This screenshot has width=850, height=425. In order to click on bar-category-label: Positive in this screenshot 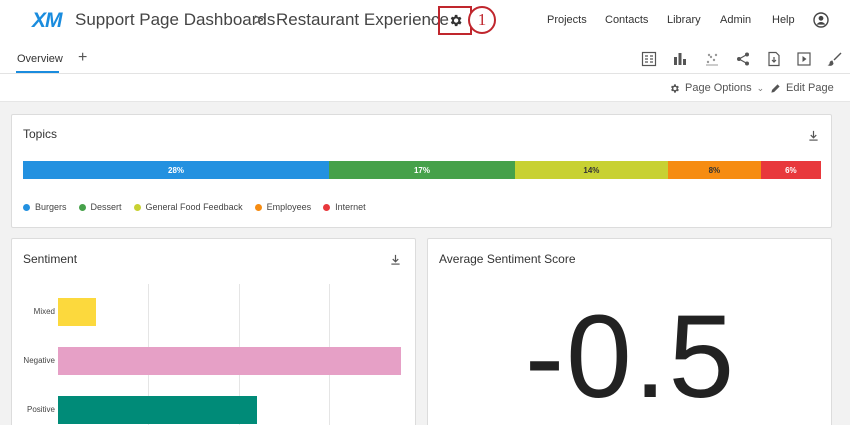, I will do `click(40, 409)`.